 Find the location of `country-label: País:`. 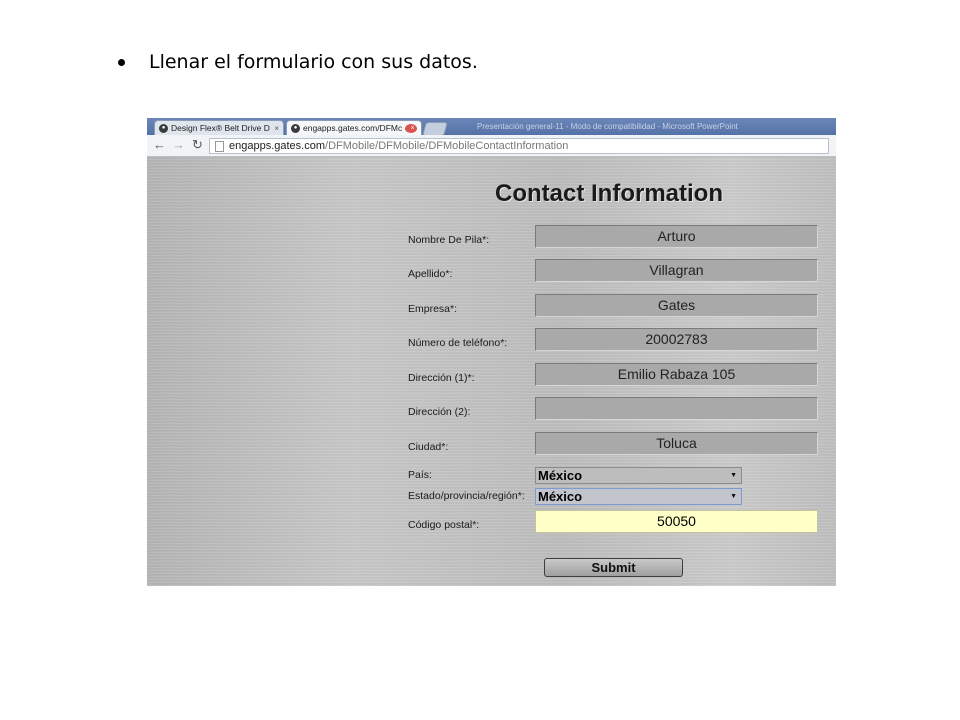

country-label: País: is located at coordinates (420, 475).